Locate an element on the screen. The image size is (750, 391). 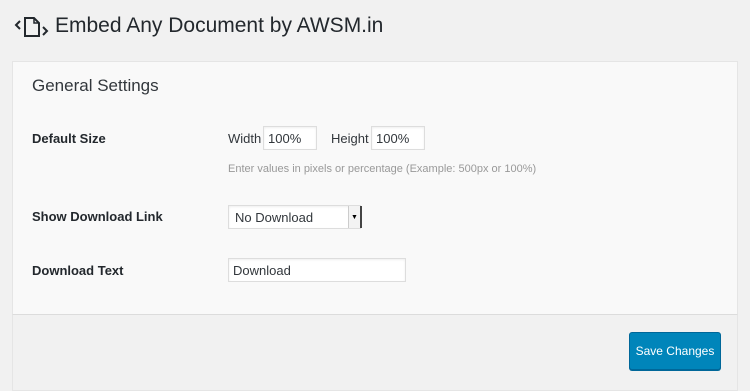
download-text-input is located at coordinates (317, 270).